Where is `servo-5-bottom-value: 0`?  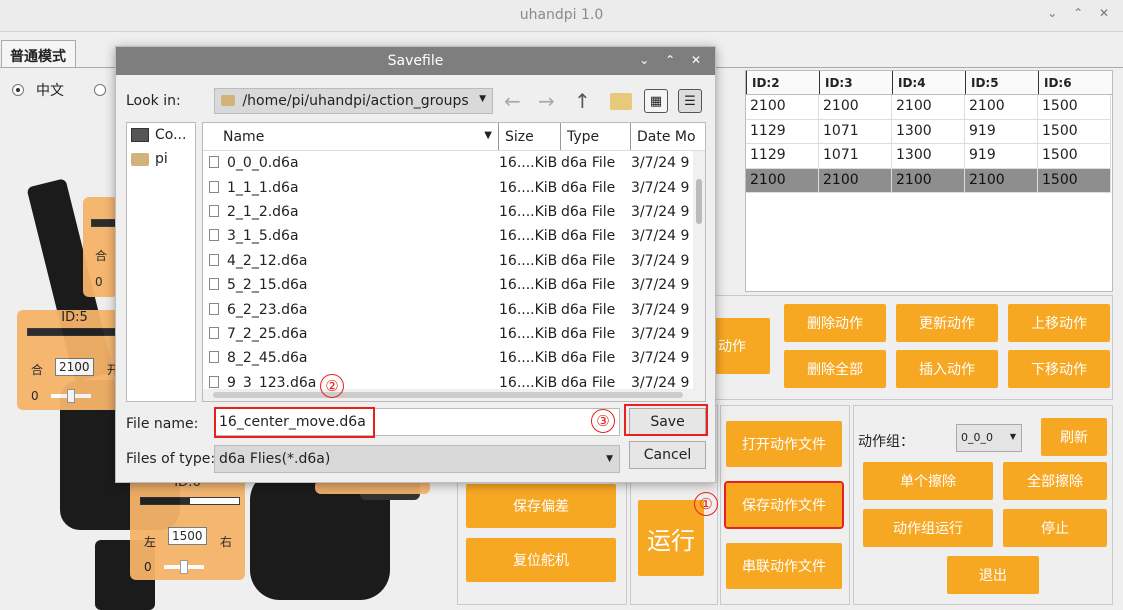
servo-5-bottom-value: 0 is located at coordinates (35, 396).